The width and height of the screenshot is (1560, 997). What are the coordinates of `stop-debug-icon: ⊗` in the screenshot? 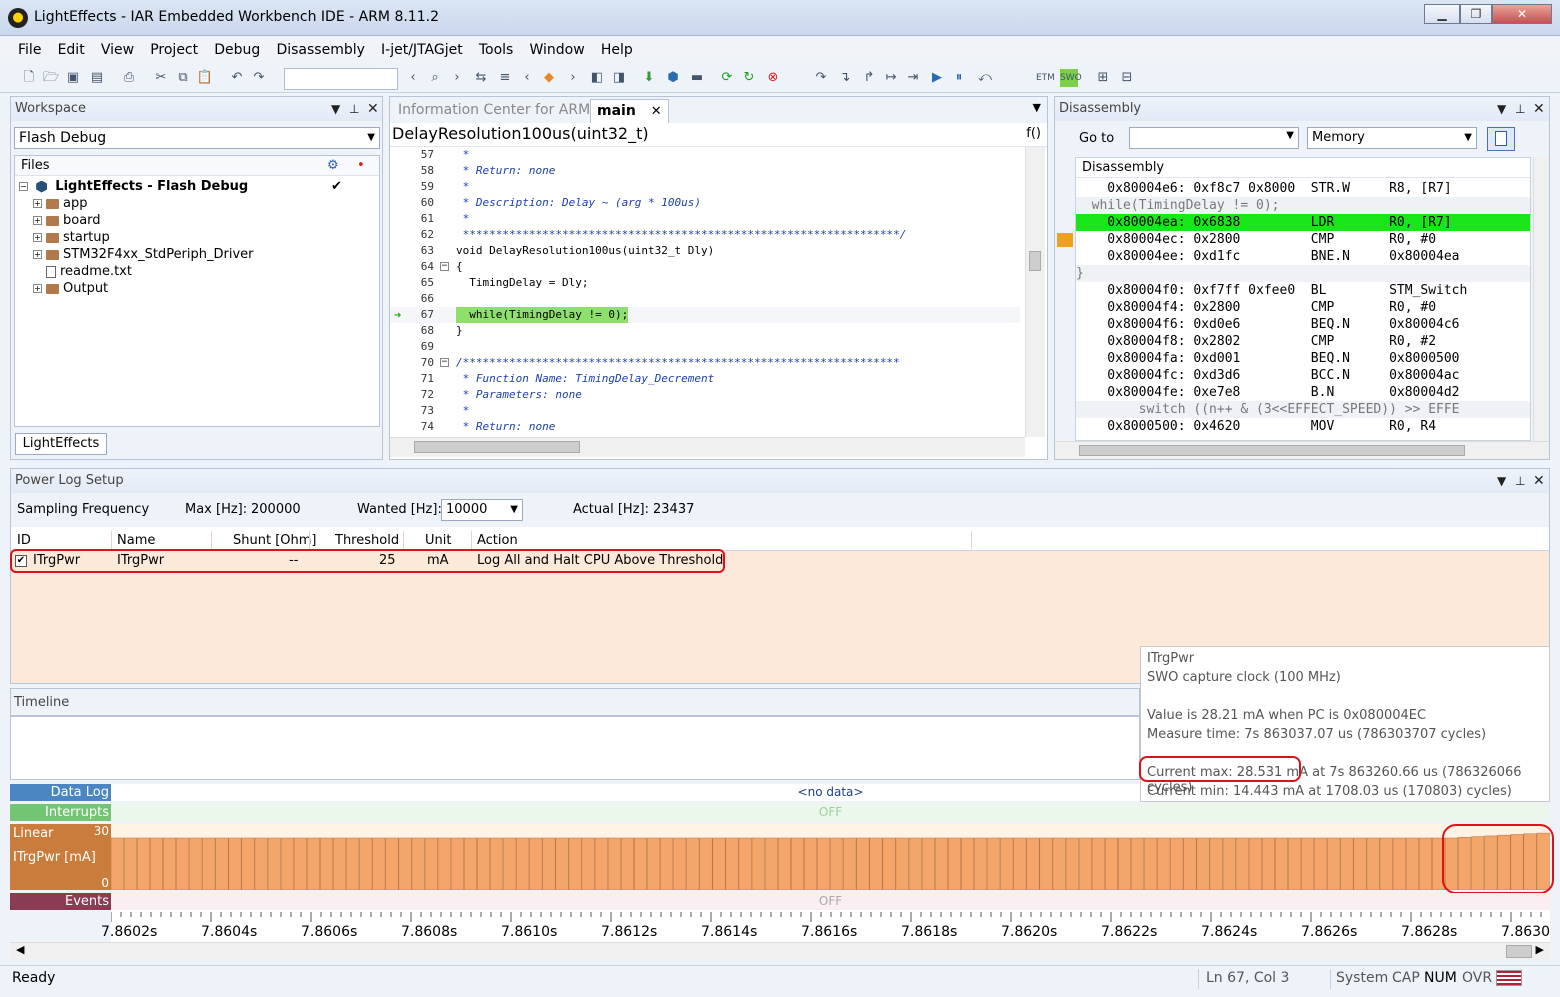 It's located at (773, 78).